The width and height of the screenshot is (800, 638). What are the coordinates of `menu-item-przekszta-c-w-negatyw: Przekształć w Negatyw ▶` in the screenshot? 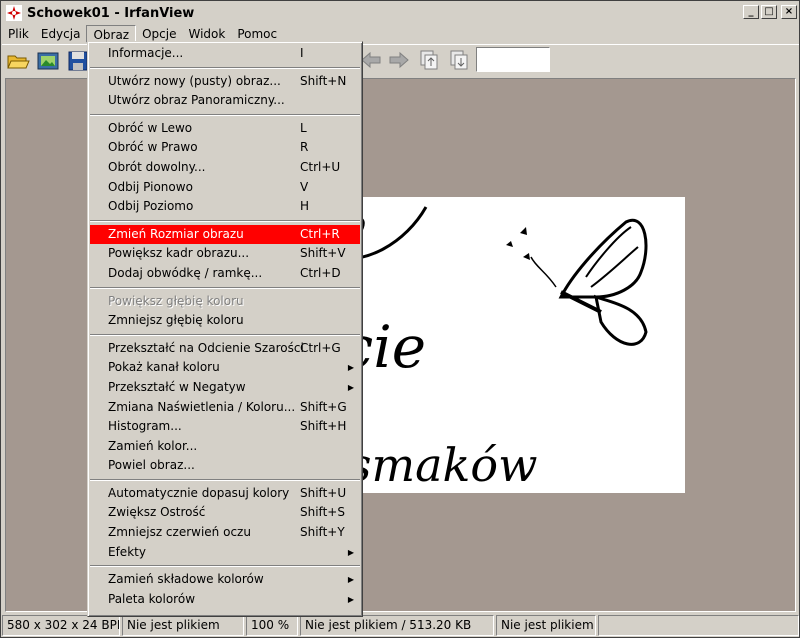 It's located at (225, 388).